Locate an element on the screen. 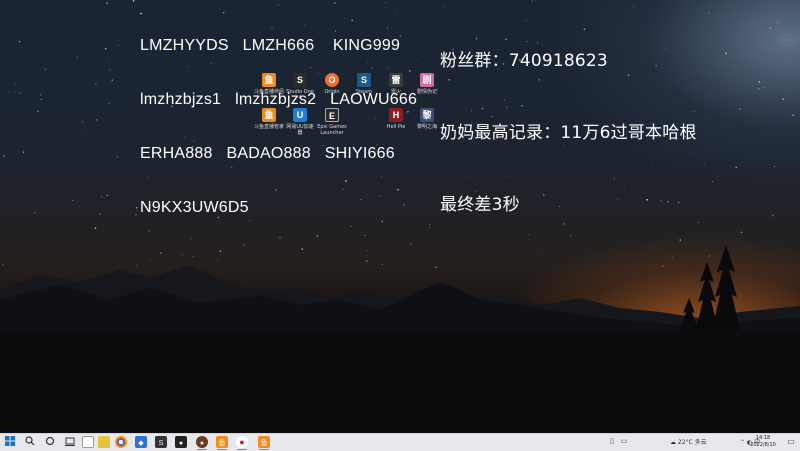 This screenshot has width=800, height=451. desktop-icon-douyu-manager: 鱼 斗鱼直播管家 is located at coordinates (269, 119).